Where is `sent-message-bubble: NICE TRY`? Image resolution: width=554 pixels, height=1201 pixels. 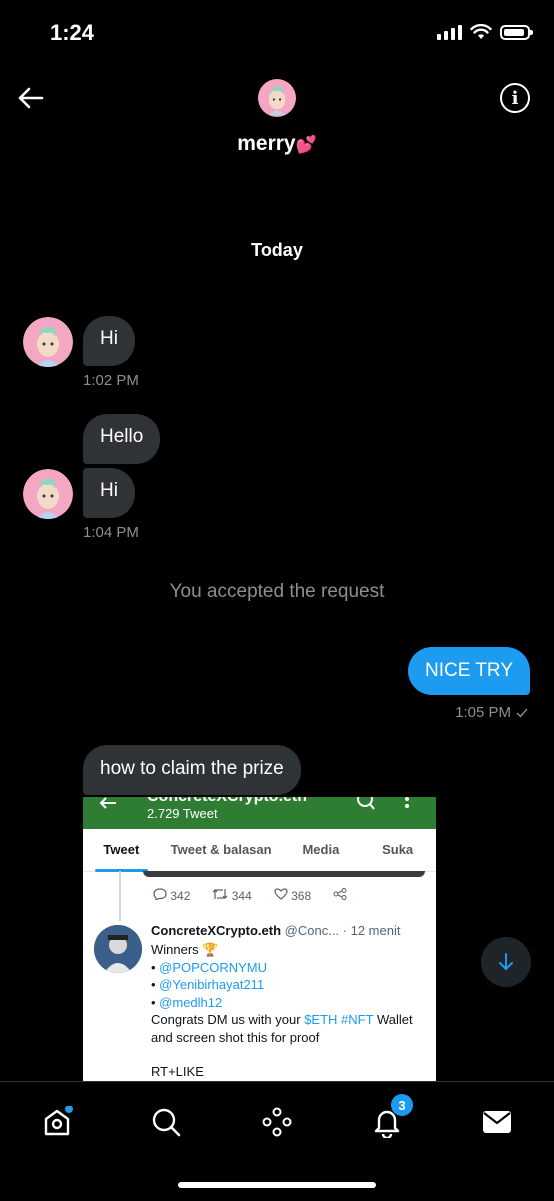
sent-message-bubble: NICE TRY is located at coordinates (469, 671).